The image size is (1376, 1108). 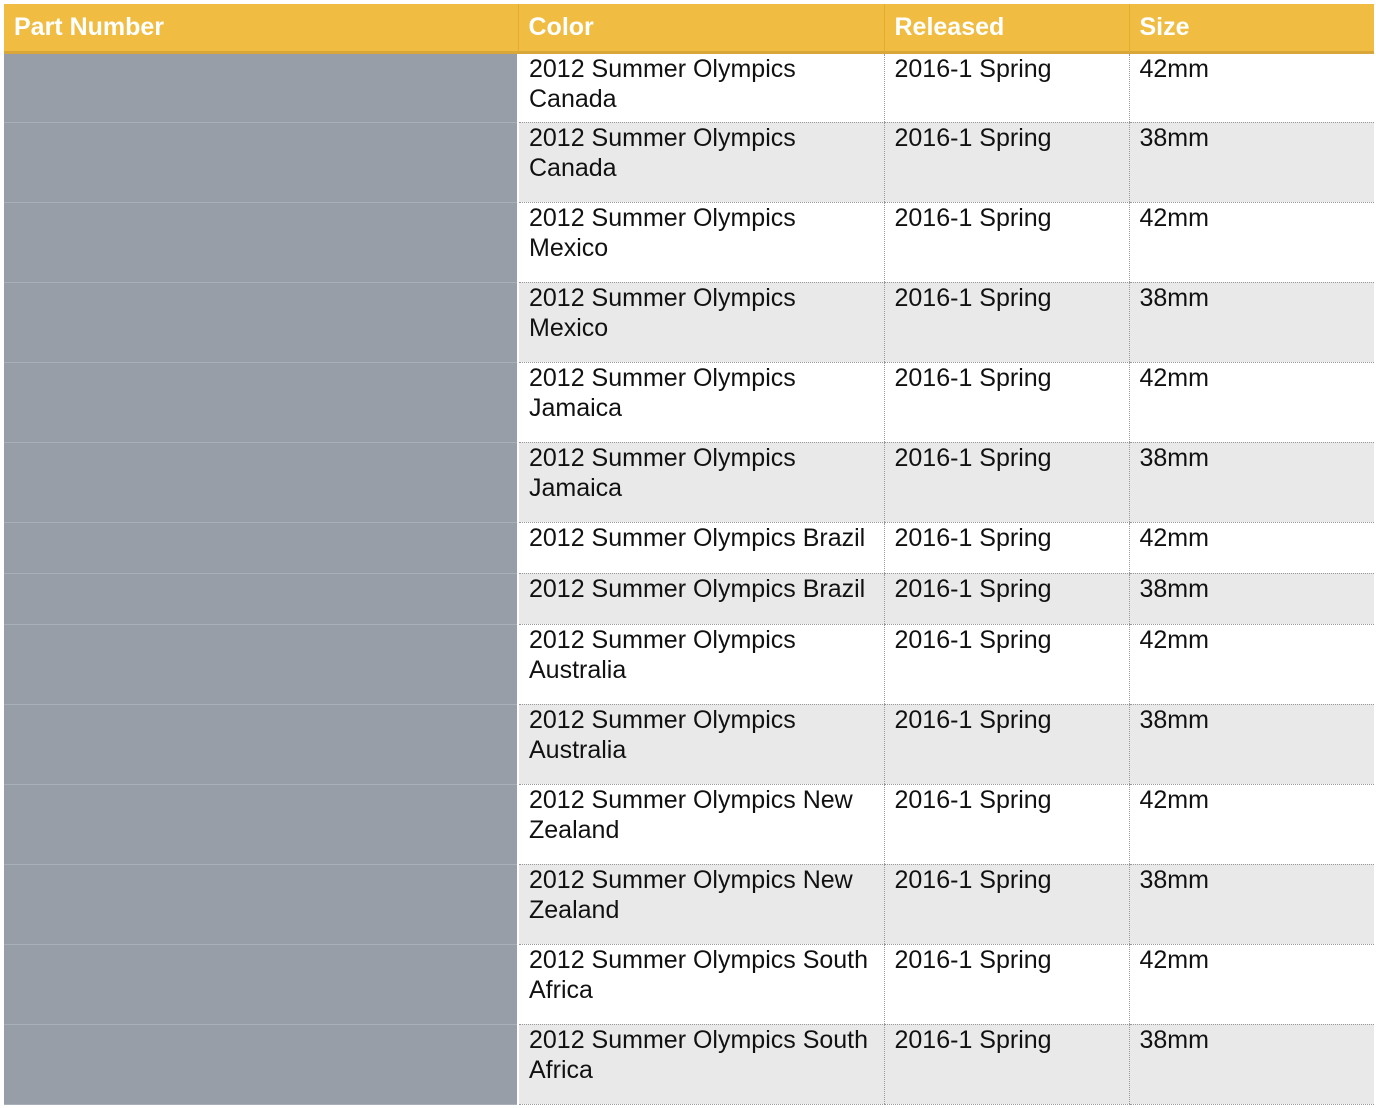 What do you see at coordinates (261, 29) in the screenshot?
I see `column-header-part-number: Part Number` at bounding box center [261, 29].